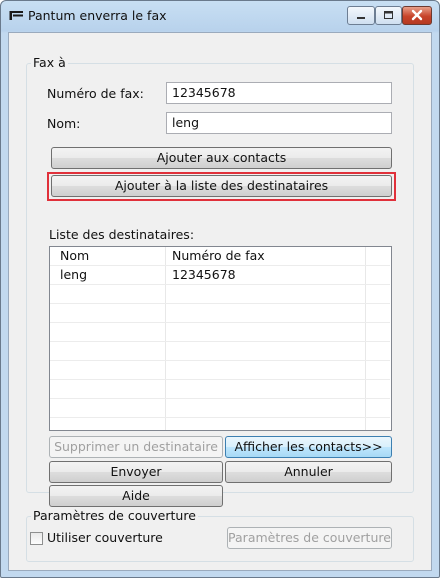 Image resolution: width=440 pixels, height=578 pixels. What do you see at coordinates (279, 93) in the screenshot?
I see `fax-number-field: 12345678` at bounding box center [279, 93].